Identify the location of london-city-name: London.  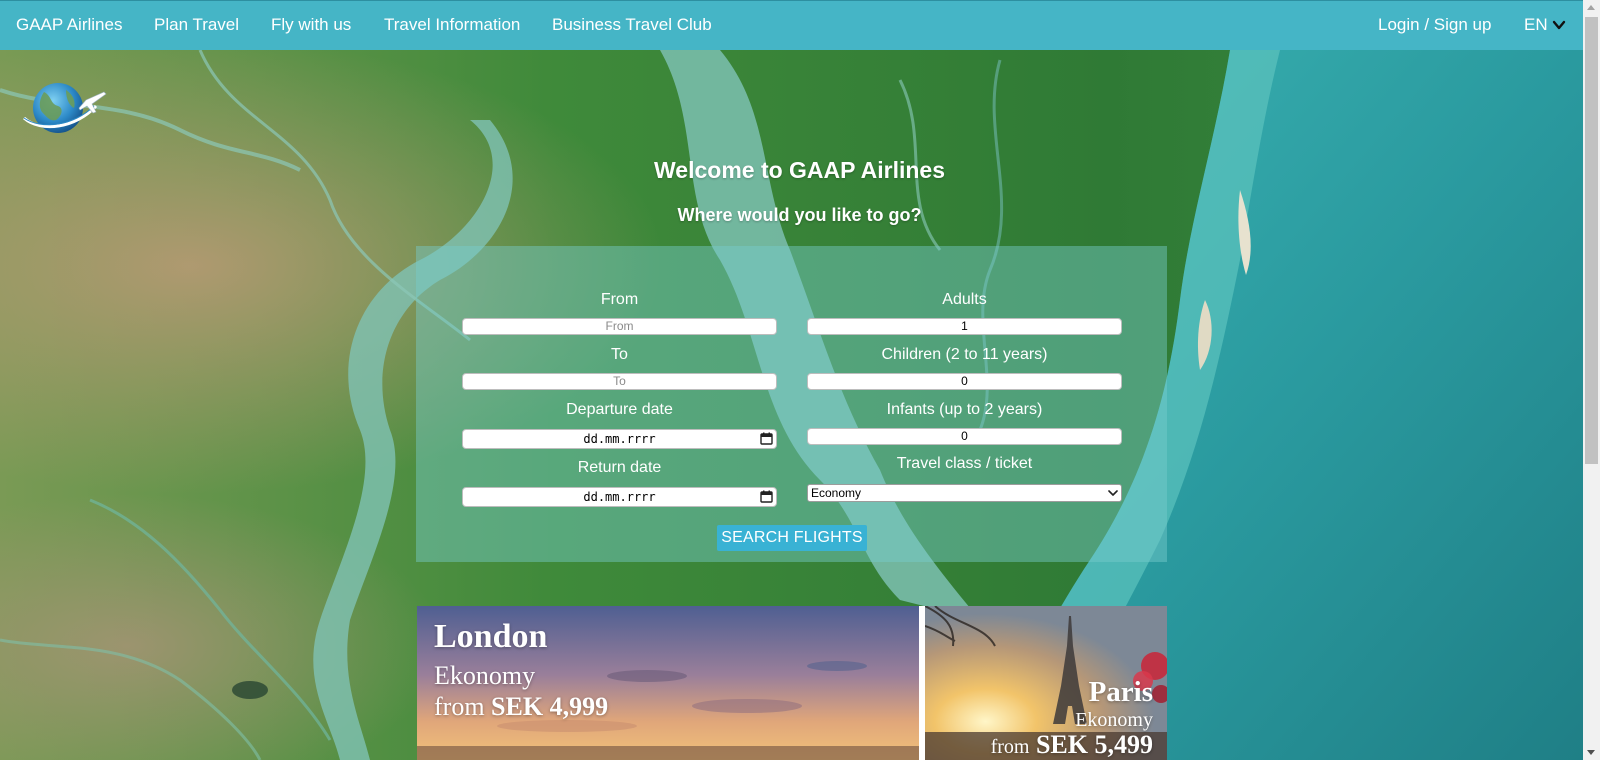
(491, 636).